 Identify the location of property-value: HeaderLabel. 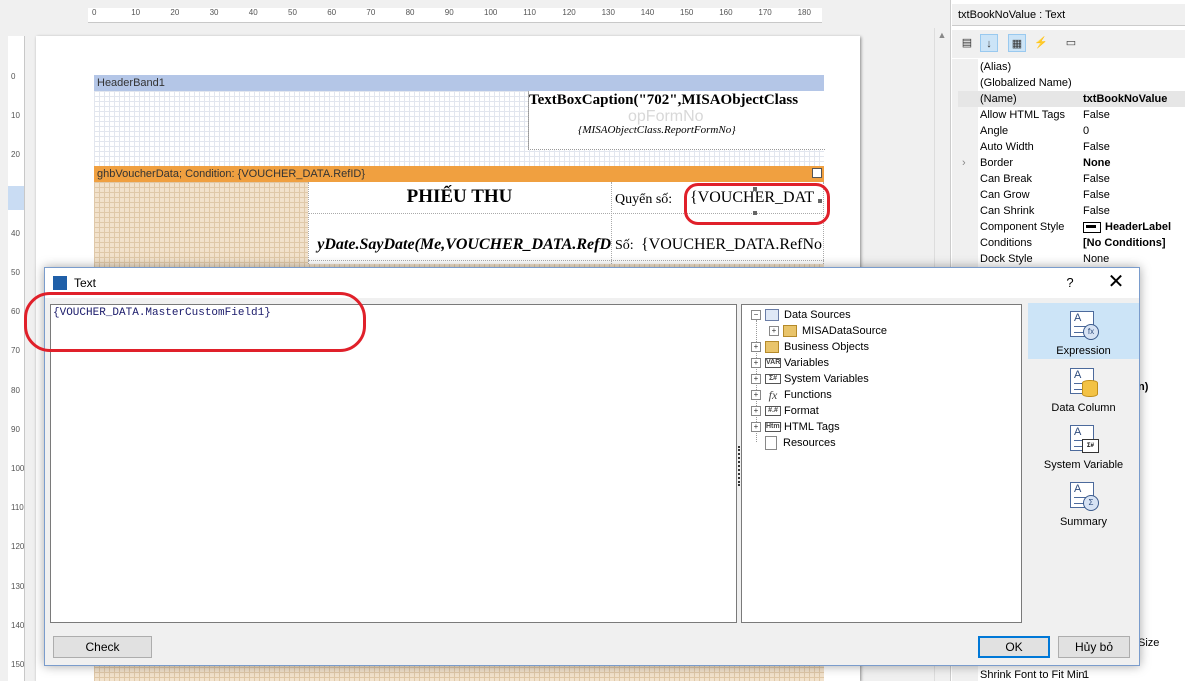
(1133, 227).